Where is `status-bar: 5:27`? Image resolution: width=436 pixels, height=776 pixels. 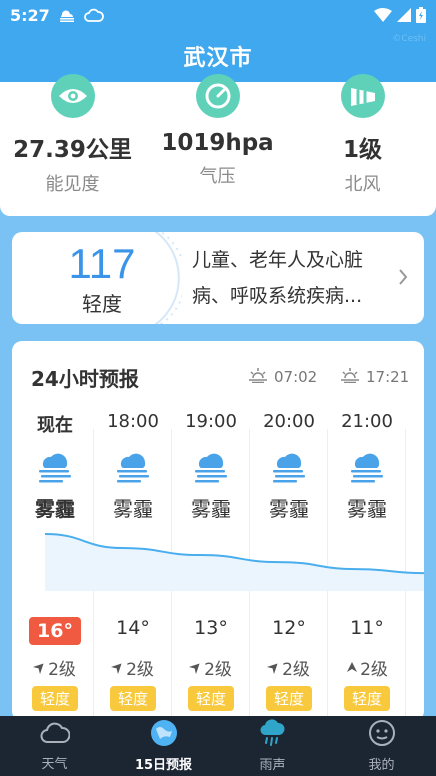
status-bar: 5:27 is located at coordinates (218, 15).